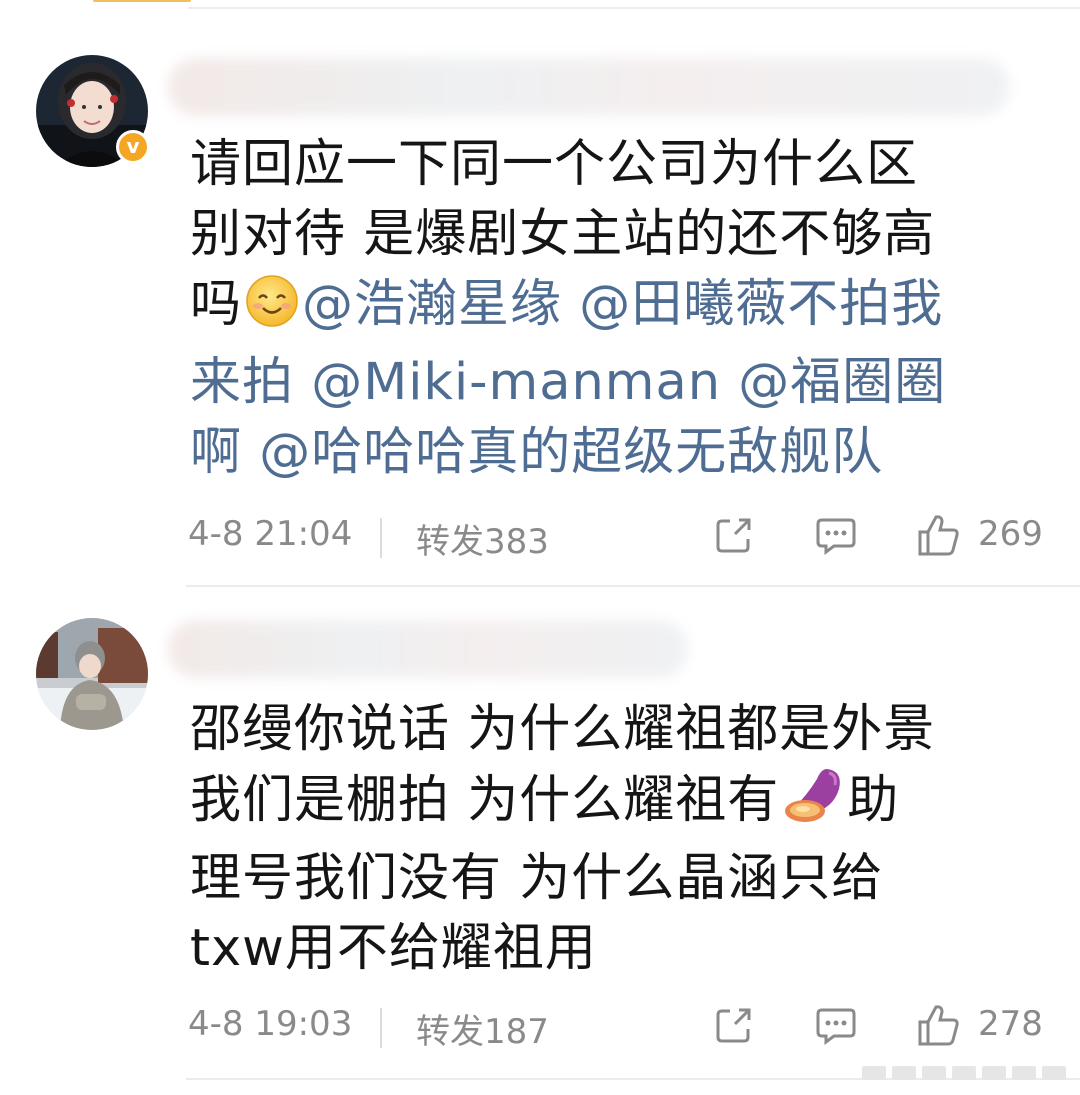  I want to click on mention-link: @福圈圈, so click(842, 382).